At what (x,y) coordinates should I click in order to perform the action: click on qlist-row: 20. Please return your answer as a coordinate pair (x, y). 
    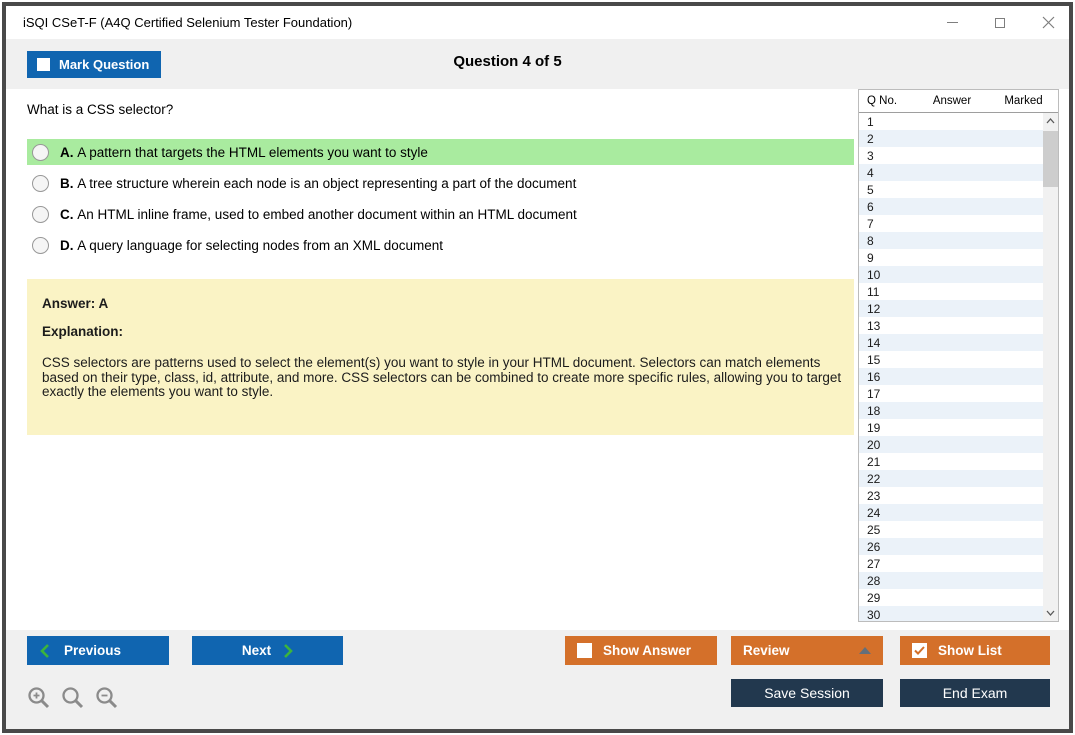
    Looking at the image, I should click on (951, 444).